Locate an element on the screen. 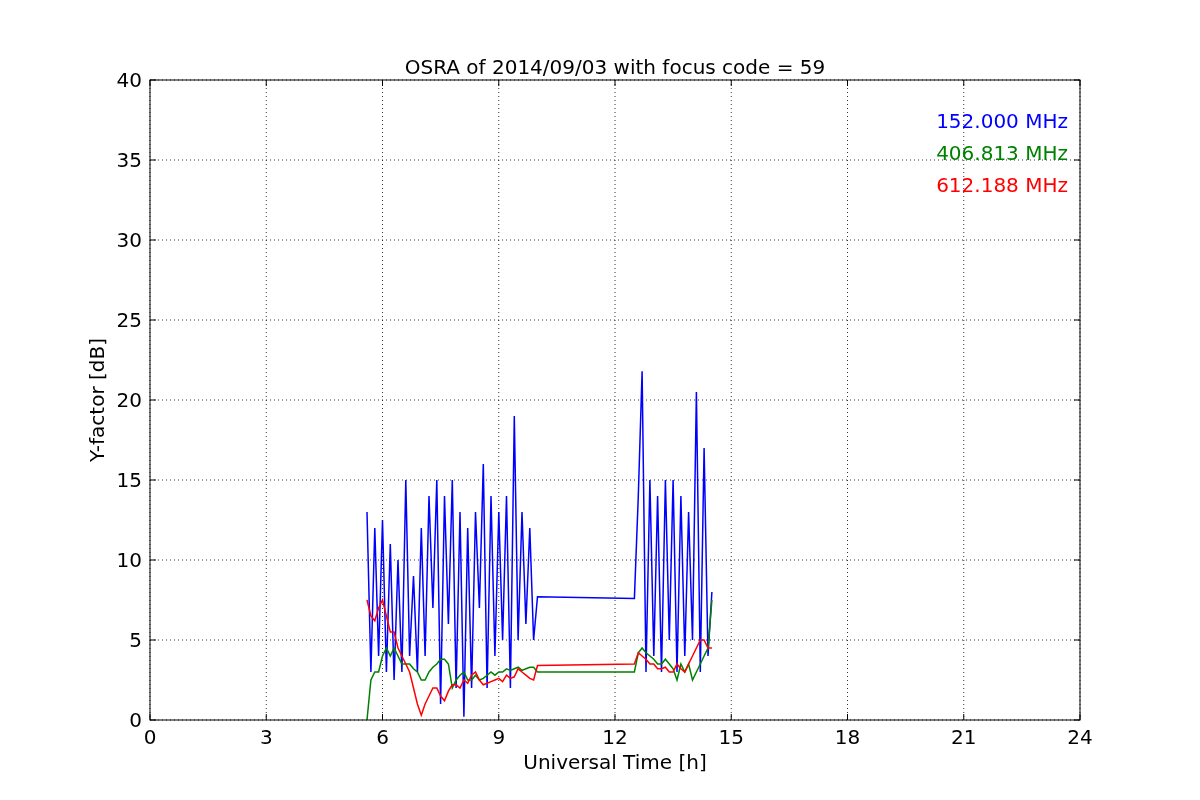 The width and height of the screenshot is (1200, 800). y-tick-label: 20 is located at coordinates (129, 400).